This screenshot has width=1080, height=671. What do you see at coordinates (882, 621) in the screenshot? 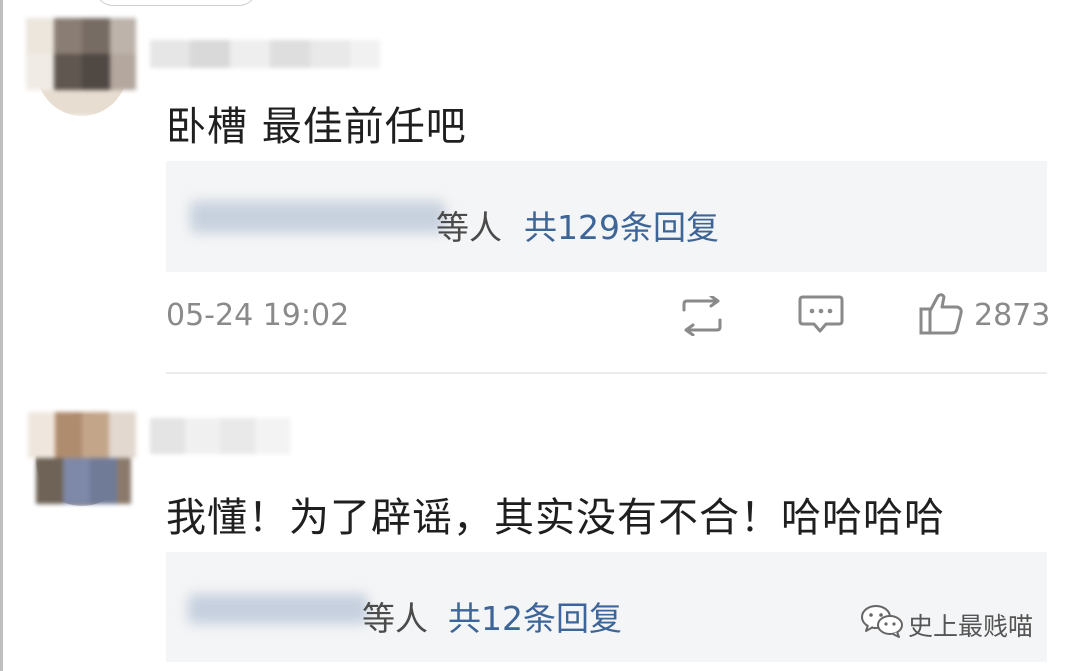
I see `wechat-icon` at bounding box center [882, 621].